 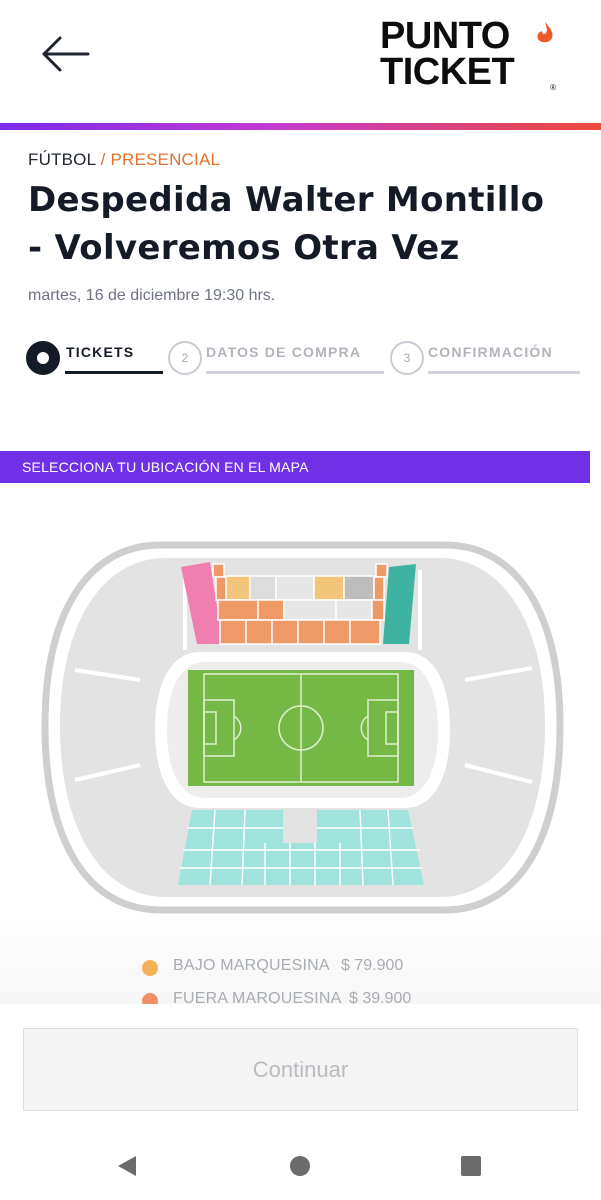 I want to click on registered-mark: ®, so click(x=553, y=87).